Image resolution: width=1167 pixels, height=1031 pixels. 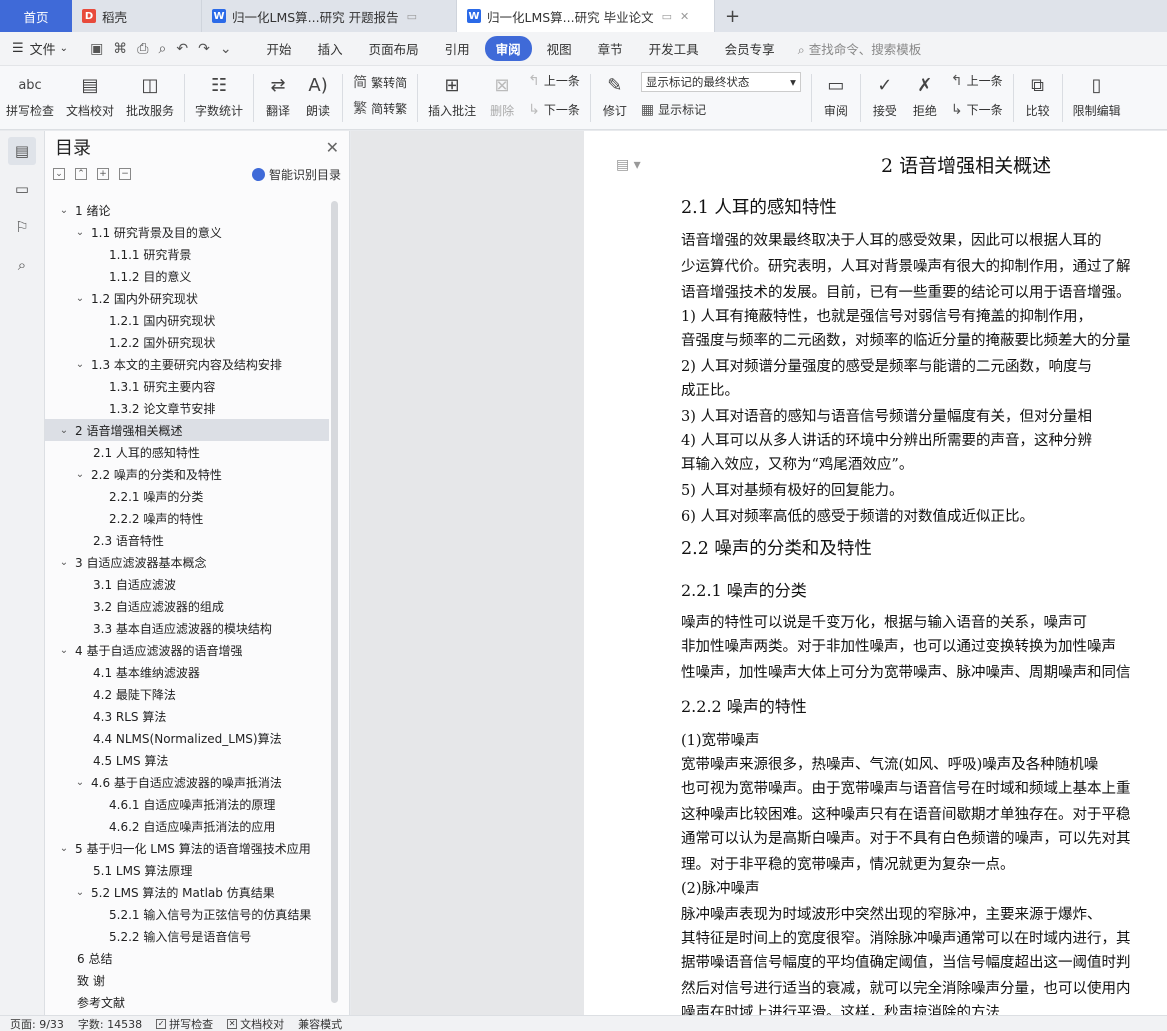 I want to click on tab-proposal: W 归一化LMS算...研究 开题报告 ▭, so click(x=329, y=16).